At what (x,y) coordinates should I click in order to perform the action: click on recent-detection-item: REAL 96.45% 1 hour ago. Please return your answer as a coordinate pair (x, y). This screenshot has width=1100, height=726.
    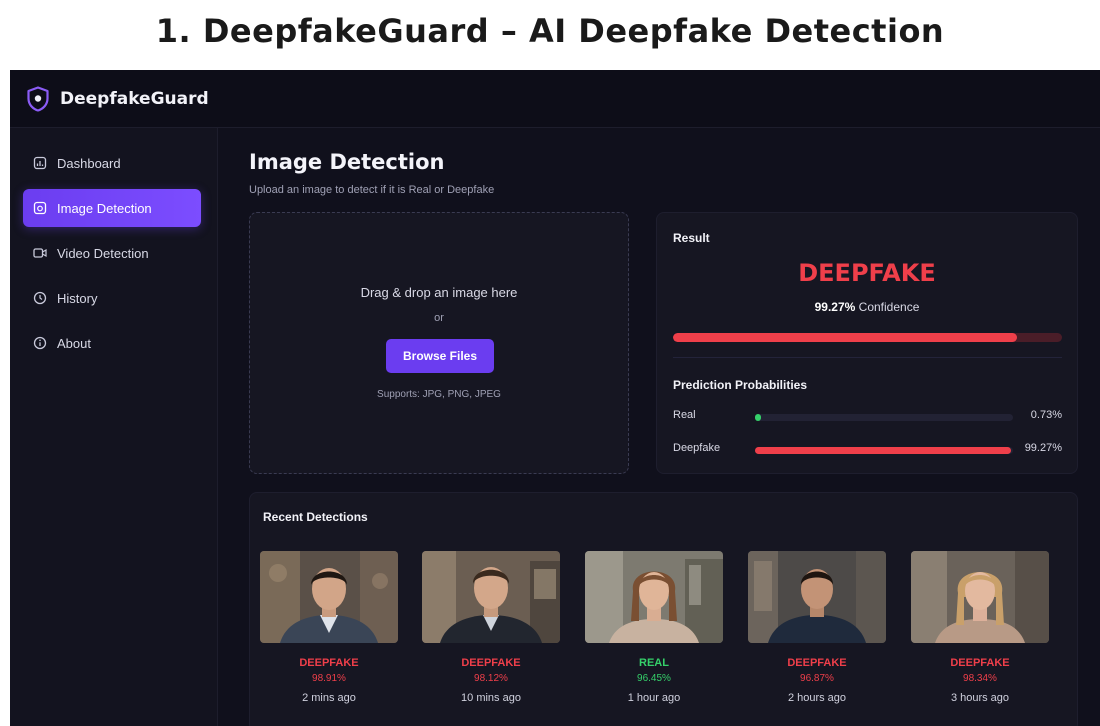
    Looking at the image, I should click on (654, 636).